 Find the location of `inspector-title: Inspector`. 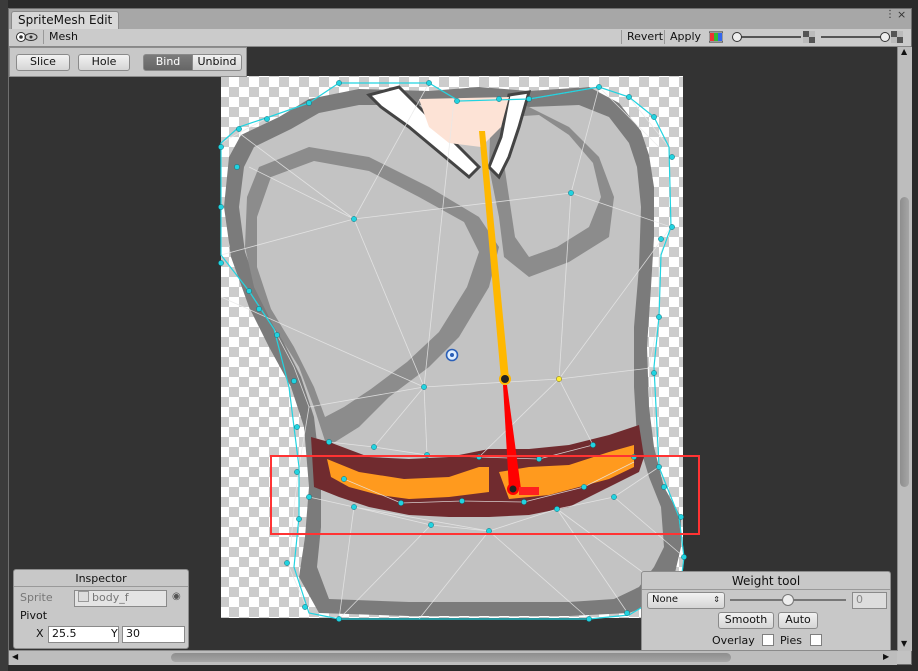

inspector-title: Inspector is located at coordinates (101, 579).